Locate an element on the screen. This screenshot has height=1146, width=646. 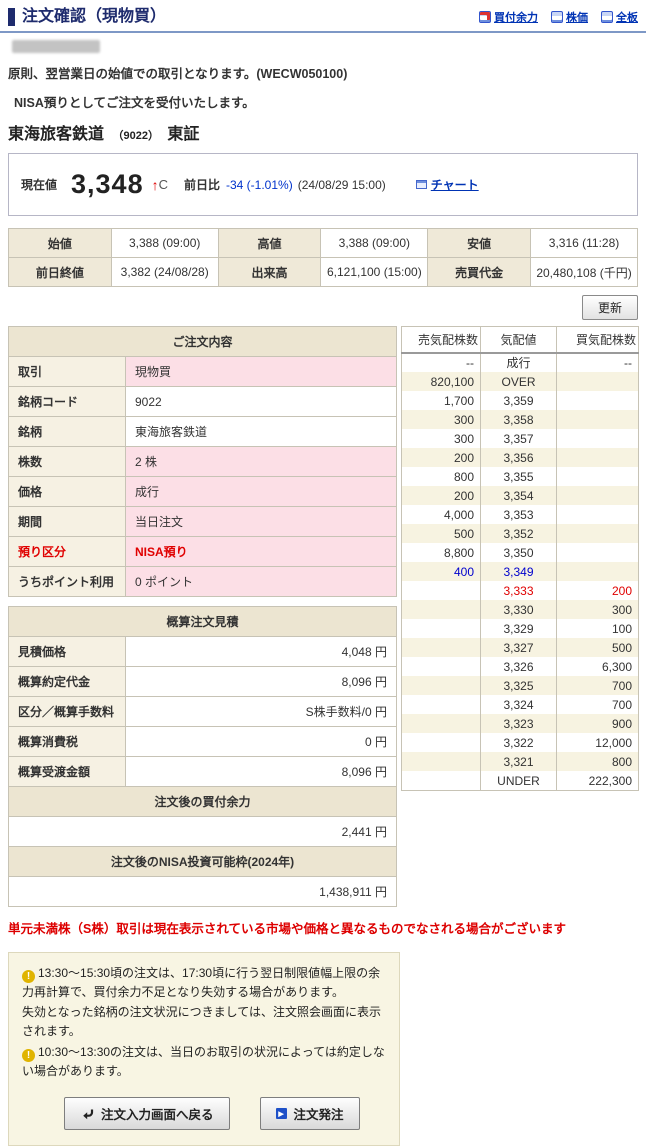
refresh-button: 更新 is located at coordinates (609, 308).